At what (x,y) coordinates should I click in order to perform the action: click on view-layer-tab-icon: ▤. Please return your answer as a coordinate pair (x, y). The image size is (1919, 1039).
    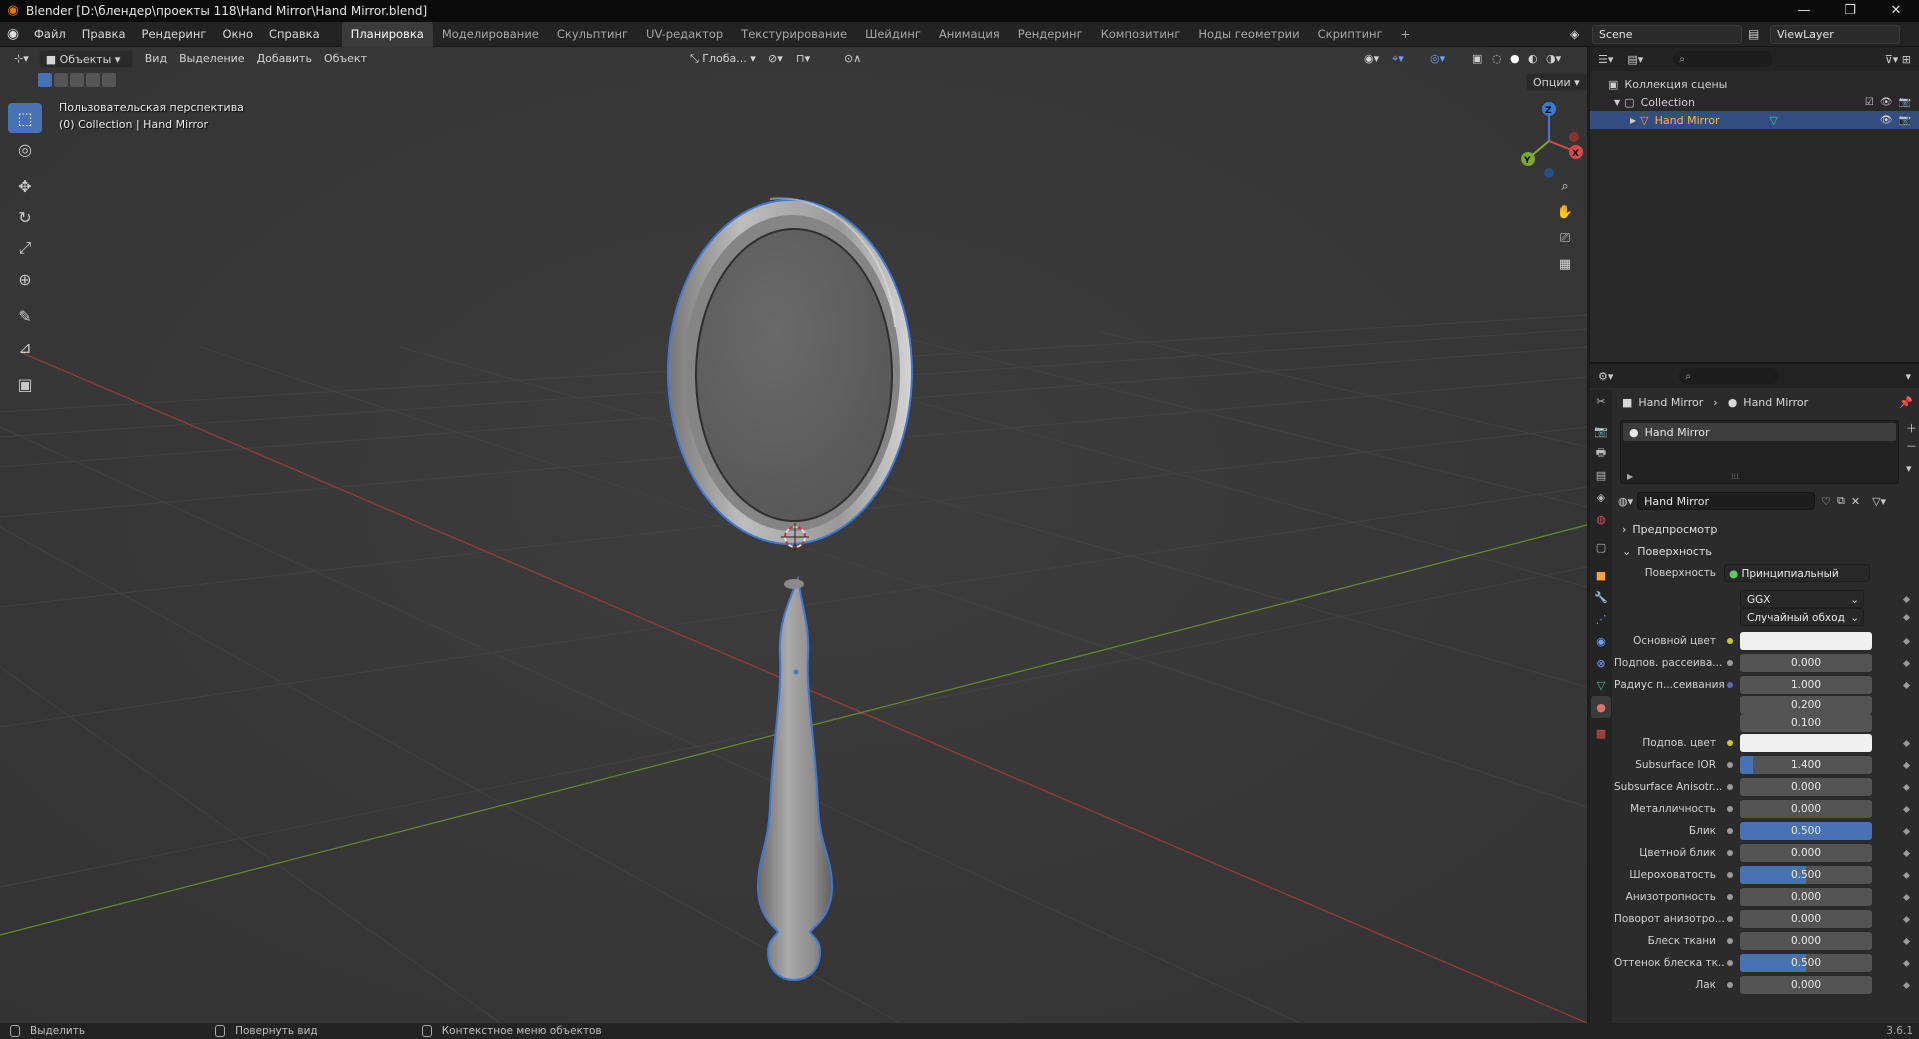
    Looking at the image, I should click on (1601, 475).